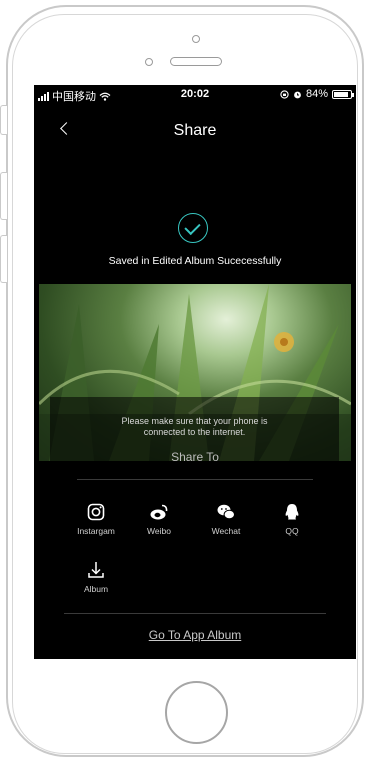  What do you see at coordinates (196, 712) in the screenshot?
I see `home-button` at bounding box center [196, 712].